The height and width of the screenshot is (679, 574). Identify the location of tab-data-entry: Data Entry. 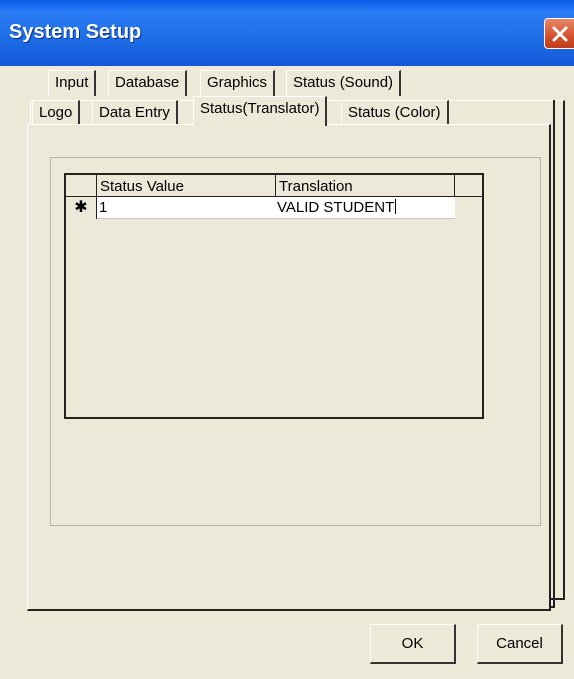
(135, 113).